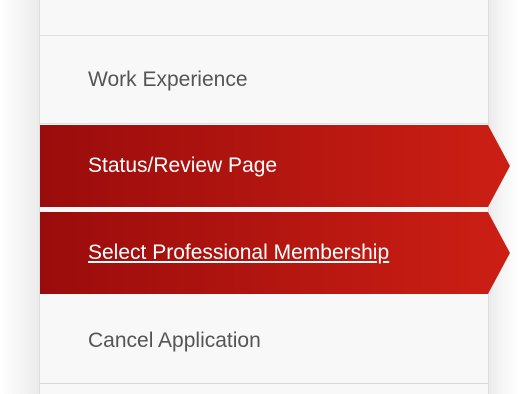 The height and width of the screenshot is (394, 519). Describe the element at coordinates (174, 340) in the screenshot. I see `nav-item-label: Cancel Application` at that location.